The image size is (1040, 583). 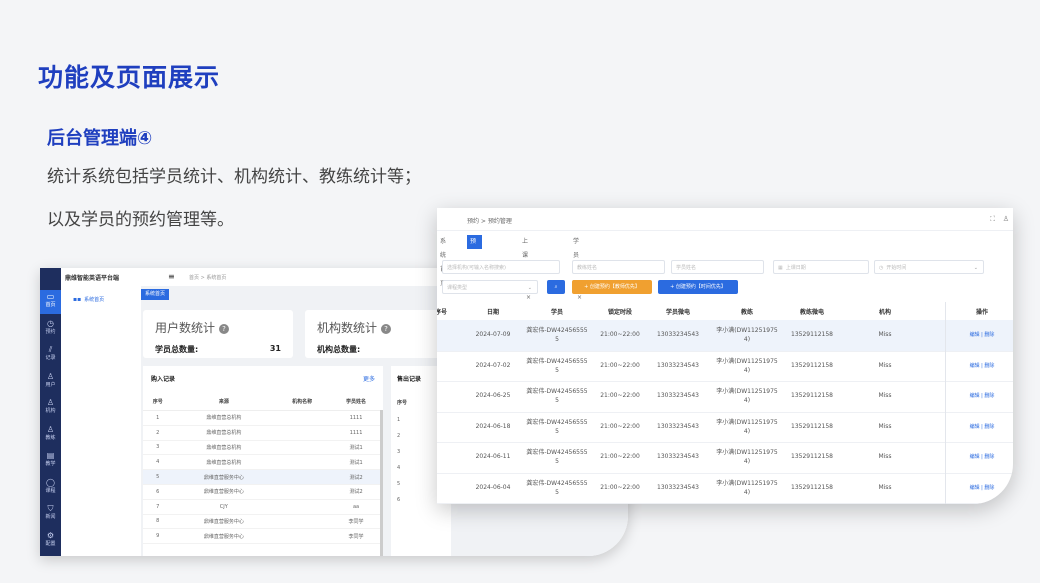 What do you see at coordinates (992, 219) in the screenshot?
I see `fullscreen-icon: ⛶` at bounding box center [992, 219].